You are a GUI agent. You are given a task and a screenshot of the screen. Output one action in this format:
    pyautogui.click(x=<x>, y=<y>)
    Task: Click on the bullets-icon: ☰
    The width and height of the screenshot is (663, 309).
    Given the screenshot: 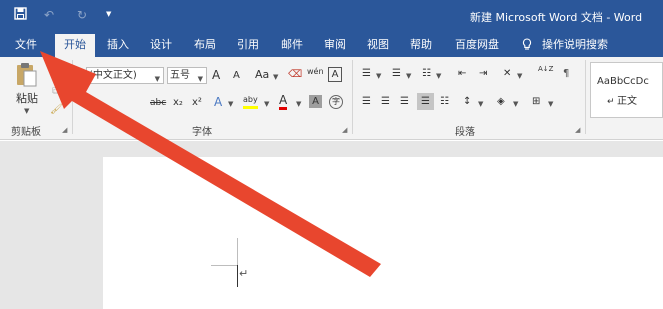 What is the action you would take?
    pyautogui.click(x=366, y=74)
    